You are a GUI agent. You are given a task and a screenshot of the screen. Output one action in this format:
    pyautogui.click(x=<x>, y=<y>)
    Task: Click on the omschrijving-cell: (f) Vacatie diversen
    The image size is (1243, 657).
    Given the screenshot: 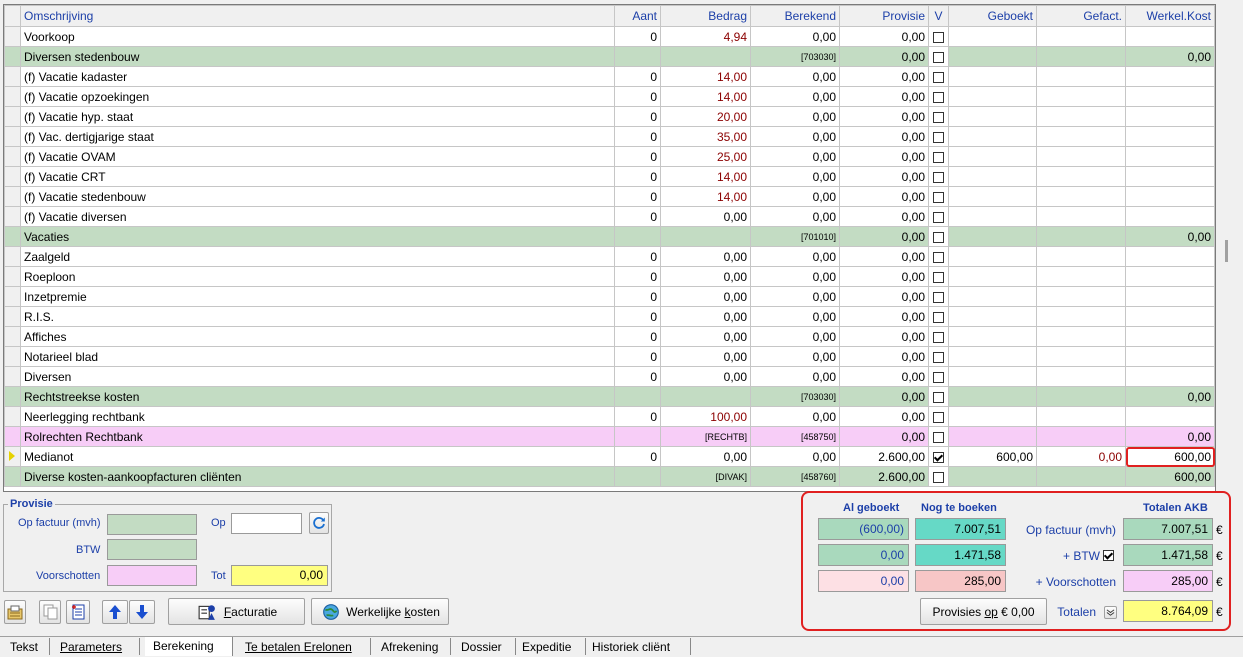 What is the action you would take?
    pyautogui.click(x=317, y=216)
    